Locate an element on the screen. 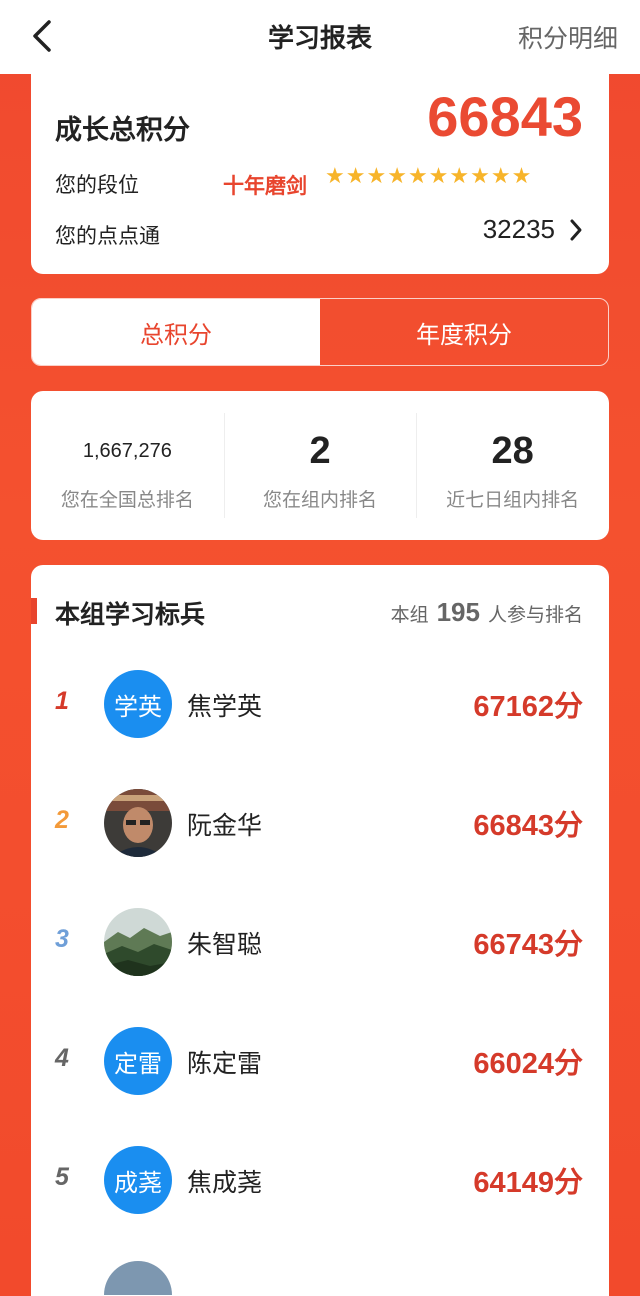 Image resolution: width=640 pixels, height=1296 pixels. list-item: 4 定雷 陈定雷 66024分 is located at coordinates (320, 1062).